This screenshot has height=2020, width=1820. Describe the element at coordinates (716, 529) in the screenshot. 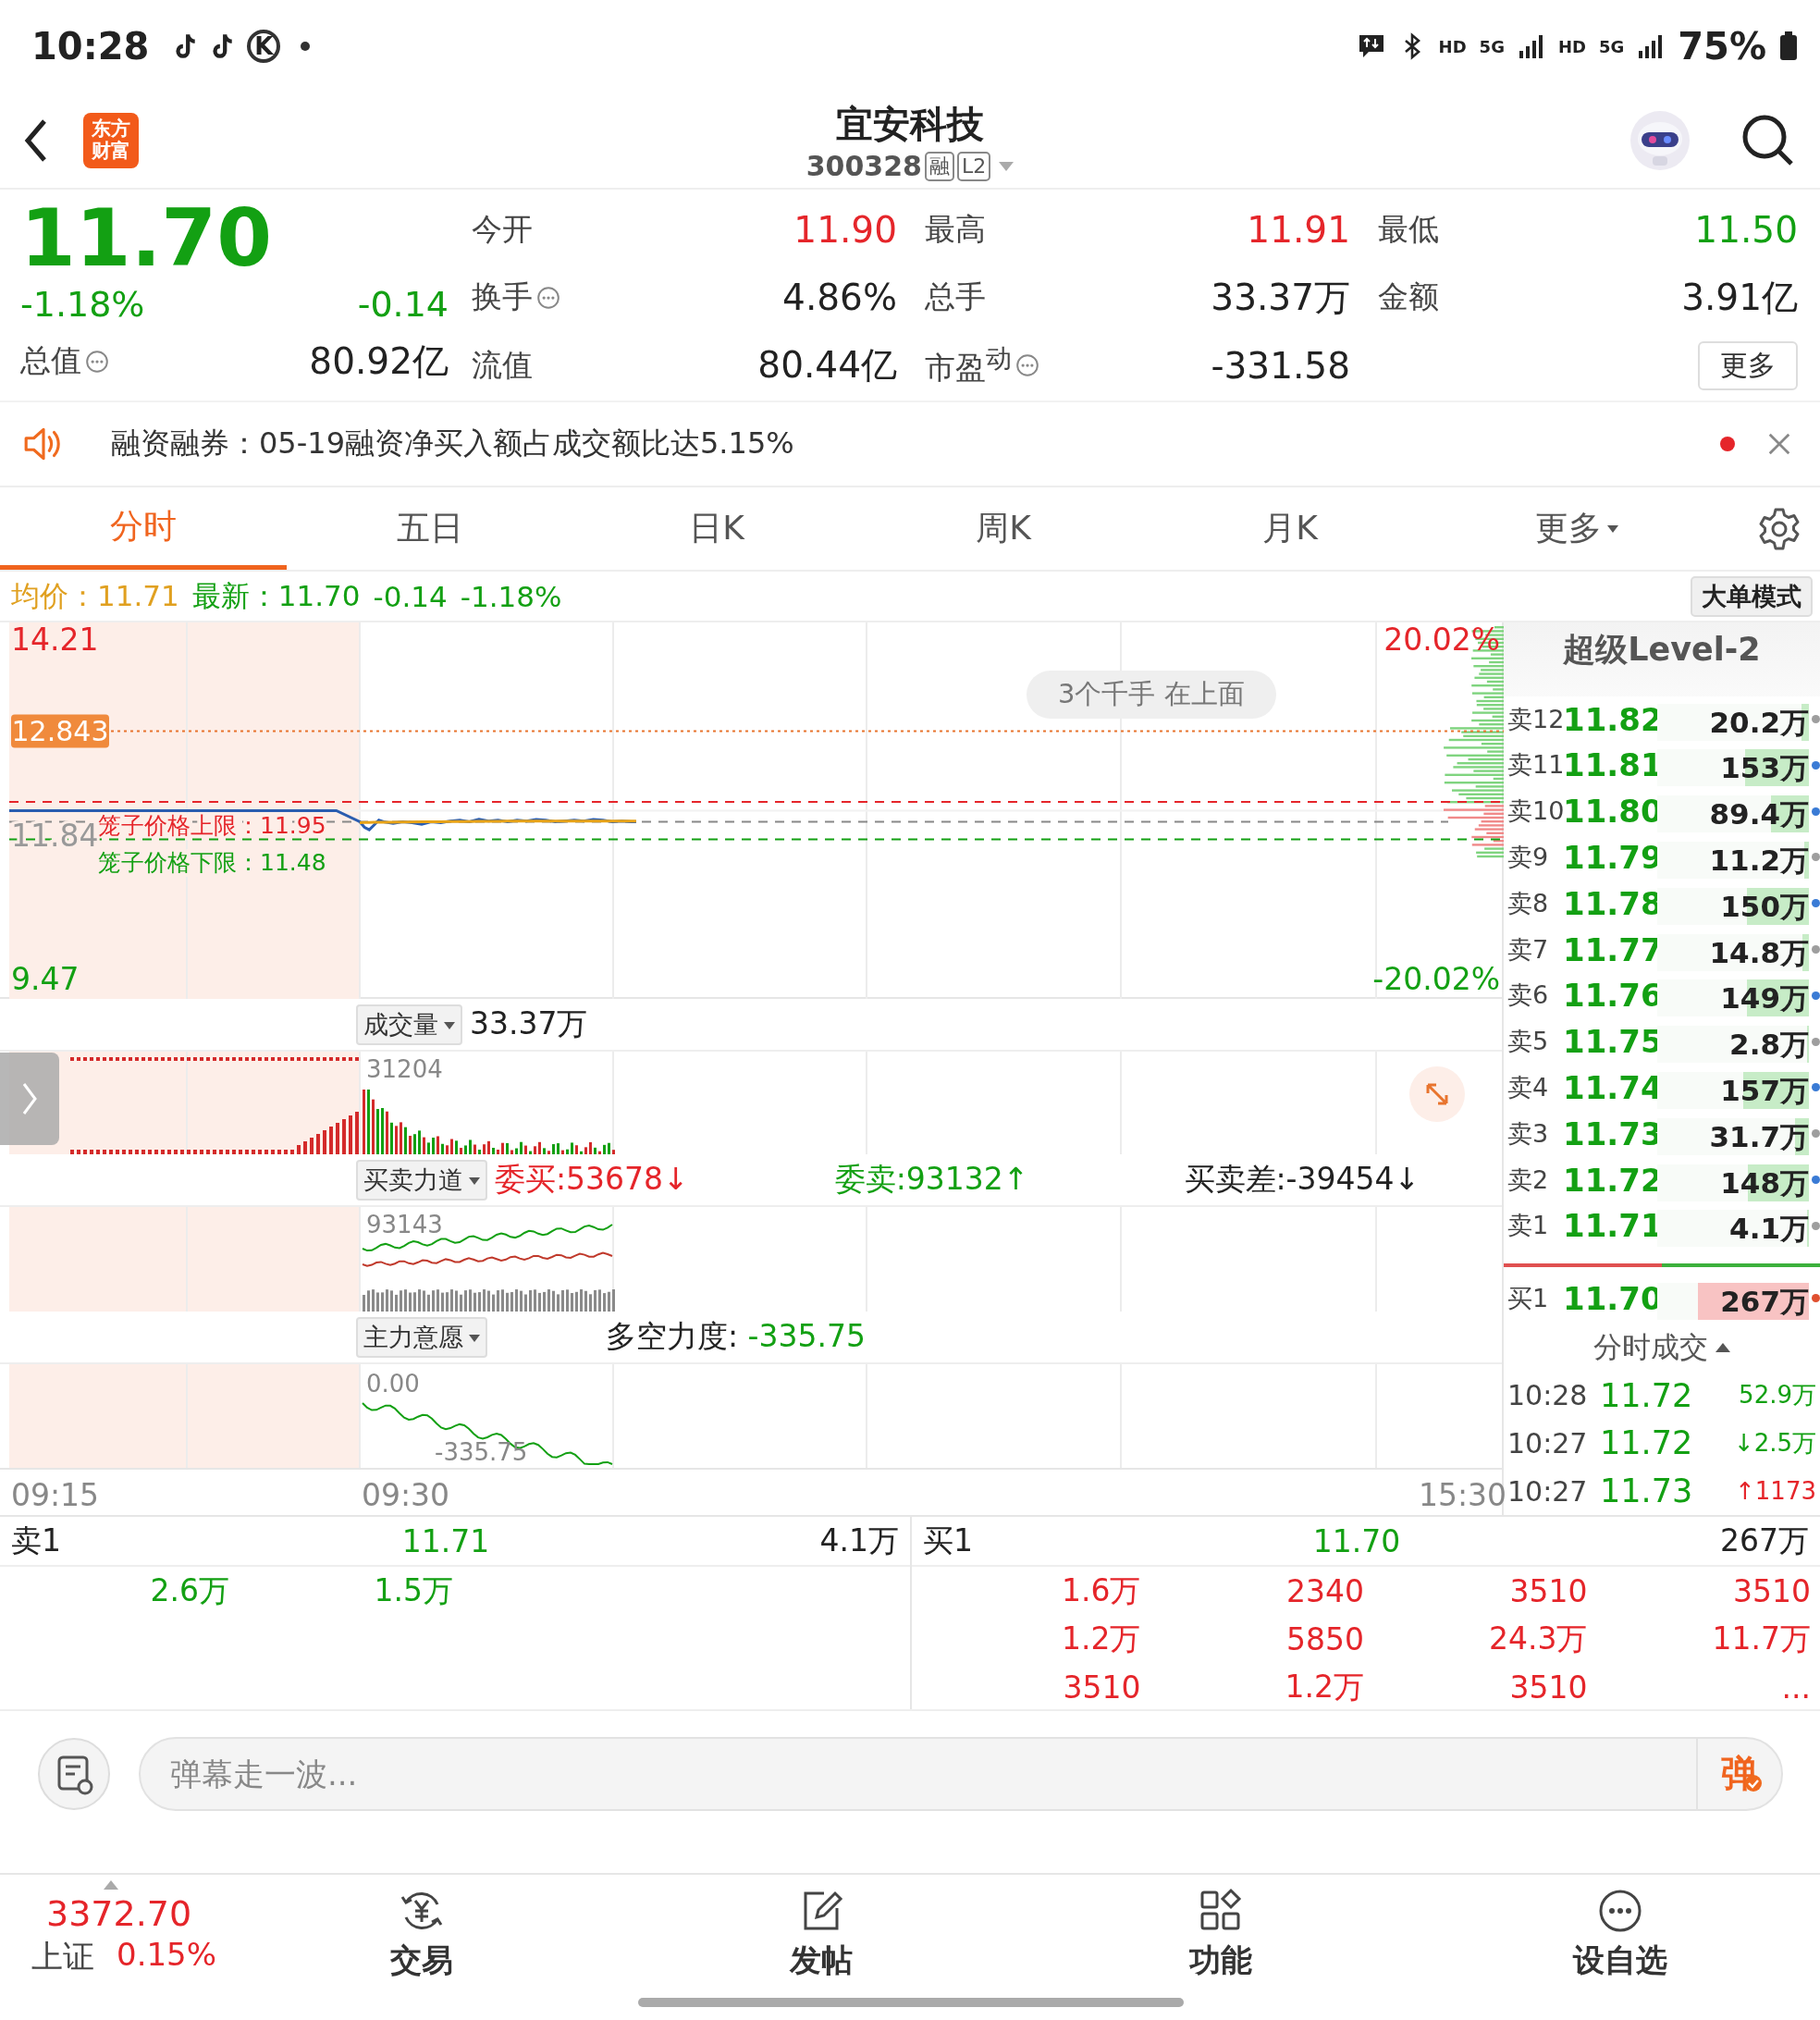

I see `chart-tab: 日K` at that location.